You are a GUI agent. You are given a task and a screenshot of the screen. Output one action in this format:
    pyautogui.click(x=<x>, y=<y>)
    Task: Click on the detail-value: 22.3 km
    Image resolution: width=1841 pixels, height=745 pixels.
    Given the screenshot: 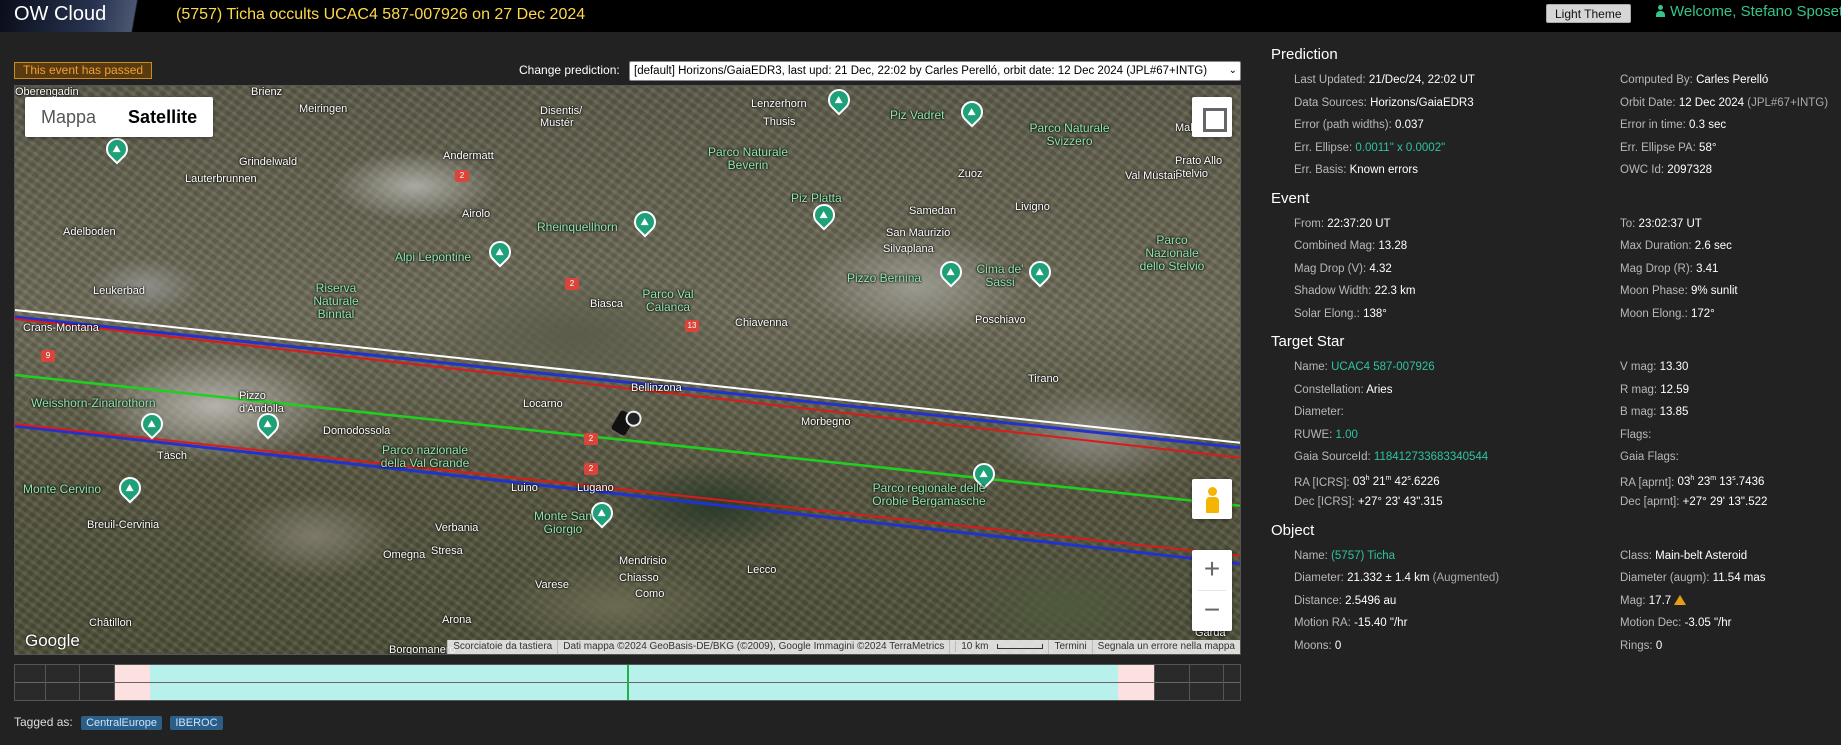 What is the action you would take?
    pyautogui.click(x=1395, y=291)
    